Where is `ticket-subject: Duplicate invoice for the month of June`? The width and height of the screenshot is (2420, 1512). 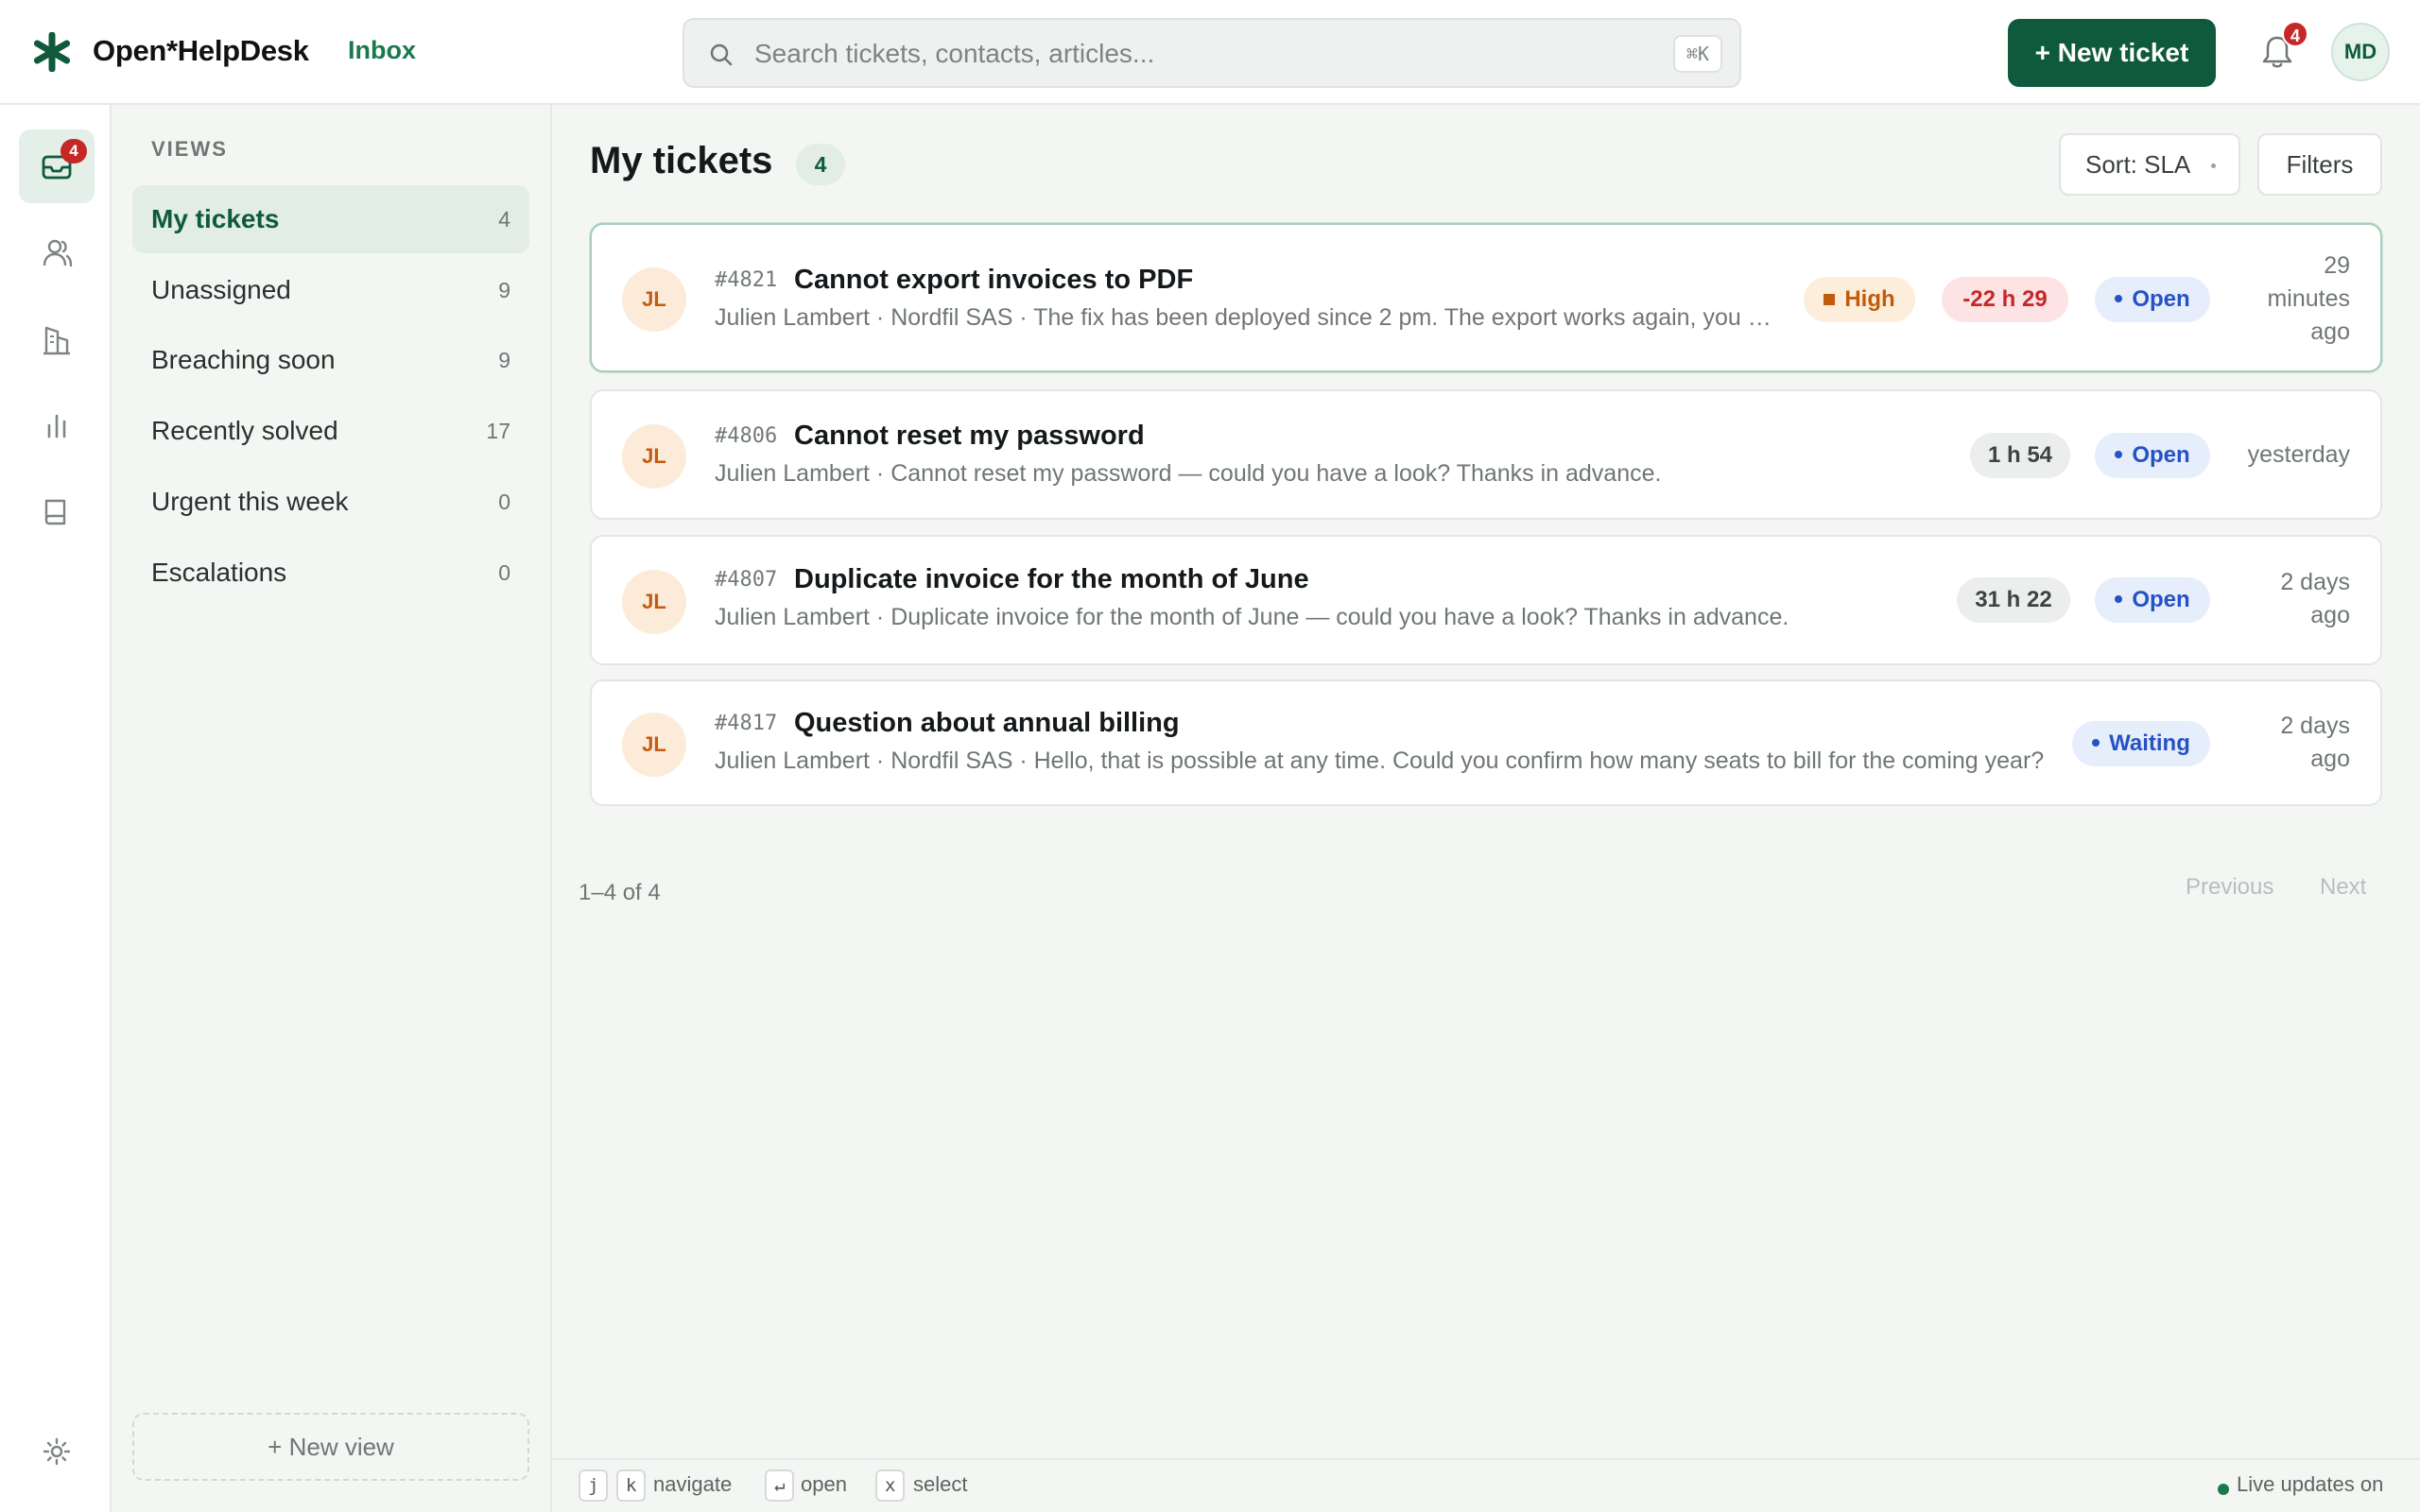
ticket-subject: Duplicate invoice for the month of June is located at coordinates (1051, 579).